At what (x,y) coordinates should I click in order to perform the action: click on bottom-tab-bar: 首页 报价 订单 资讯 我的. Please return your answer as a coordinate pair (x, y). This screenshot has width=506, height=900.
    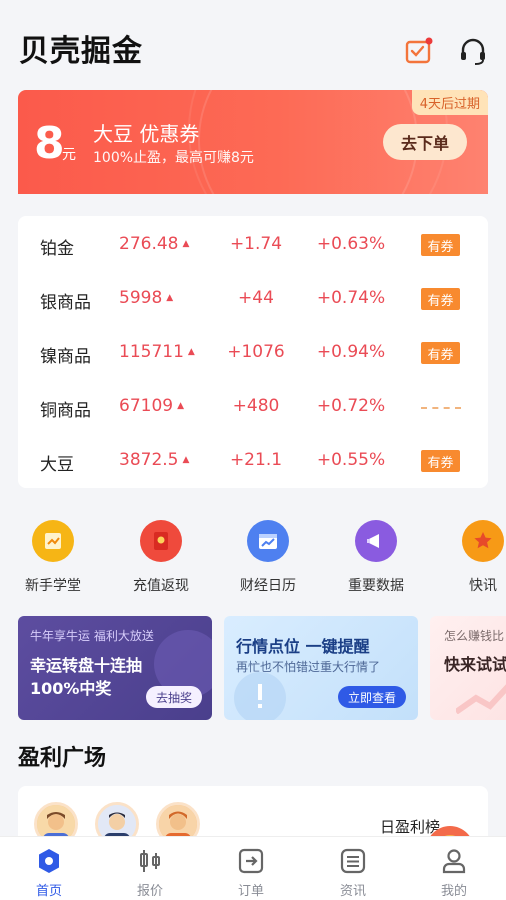
    Looking at the image, I should click on (253, 868).